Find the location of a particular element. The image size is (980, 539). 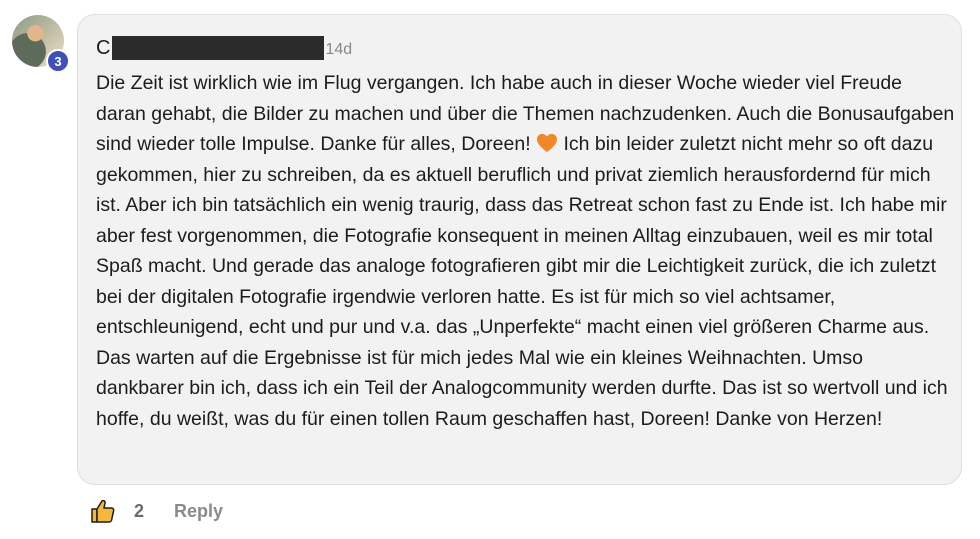

level-badge: 3 is located at coordinates (58, 61).